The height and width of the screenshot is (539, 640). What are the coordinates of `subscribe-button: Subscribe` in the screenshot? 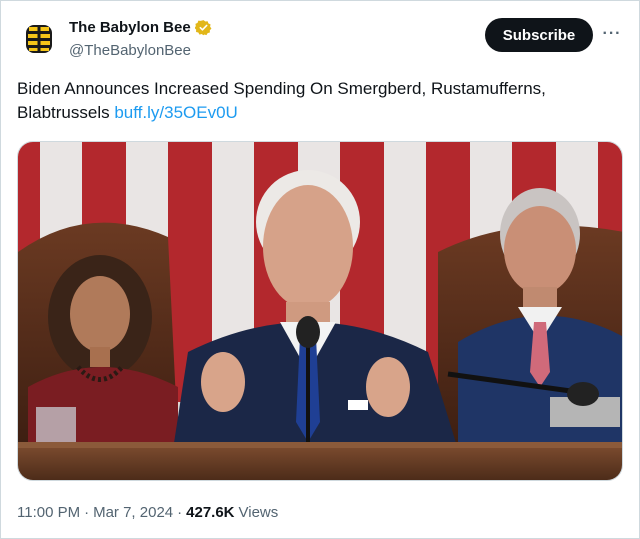 It's located at (539, 35).